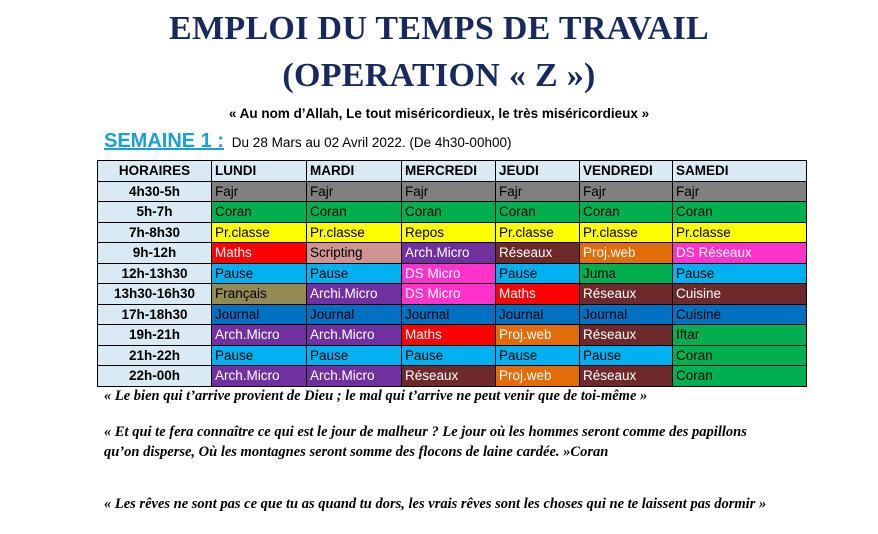 This screenshot has height=534, width=878. What do you see at coordinates (154, 294) in the screenshot?
I see `hour-cell: 13h30-16h30` at bounding box center [154, 294].